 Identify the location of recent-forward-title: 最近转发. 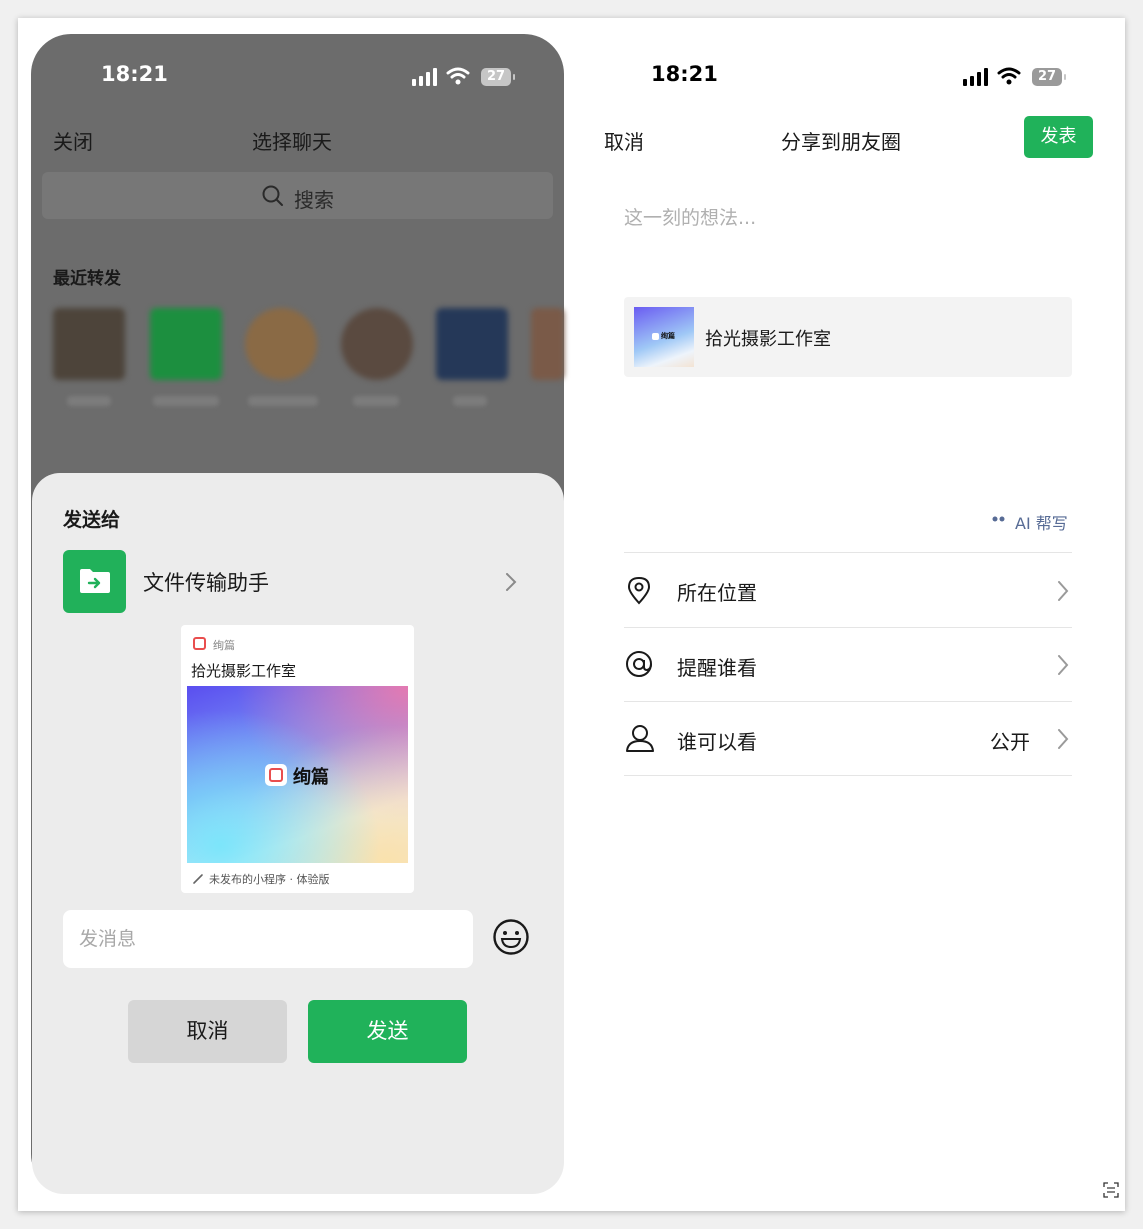
(87, 279).